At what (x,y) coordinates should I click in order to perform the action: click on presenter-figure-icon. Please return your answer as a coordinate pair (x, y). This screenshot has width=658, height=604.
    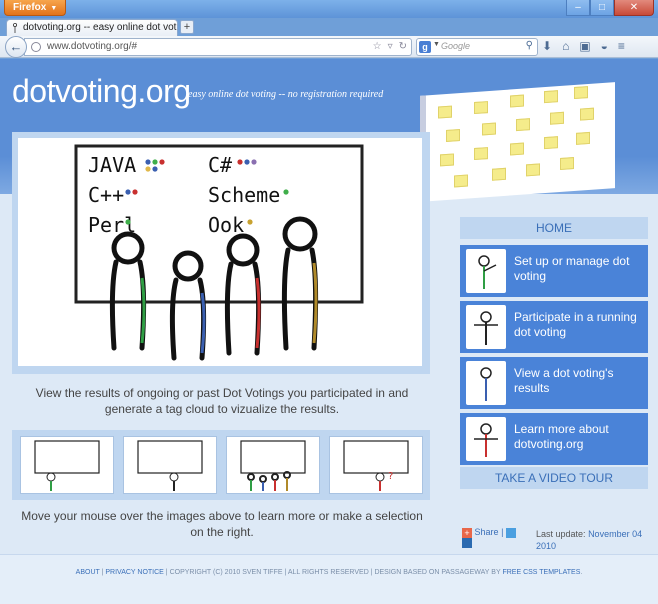
    Looking at the image, I should click on (486, 271).